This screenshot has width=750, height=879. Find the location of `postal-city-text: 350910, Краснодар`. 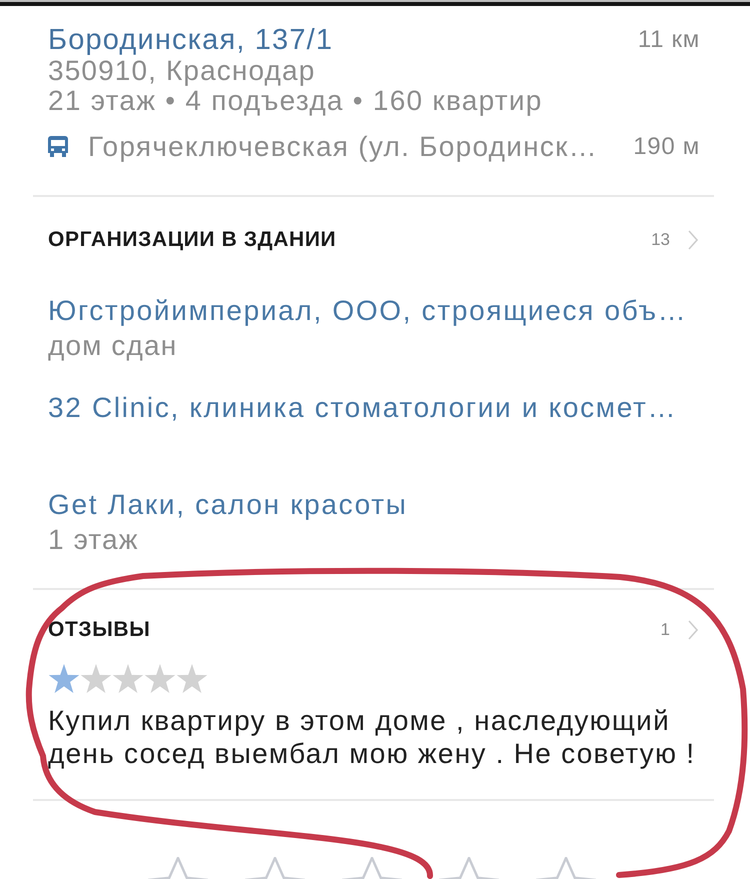

postal-city-text: 350910, Краснодар is located at coordinates (182, 71).